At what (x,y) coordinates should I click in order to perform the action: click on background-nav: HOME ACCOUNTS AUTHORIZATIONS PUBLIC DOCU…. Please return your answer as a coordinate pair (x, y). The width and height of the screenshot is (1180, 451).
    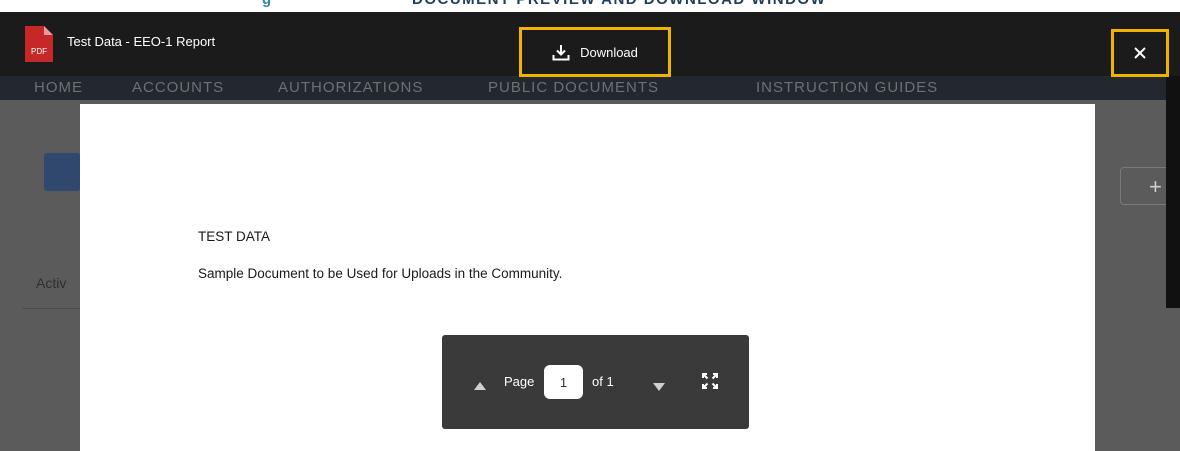
    Looking at the image, I should click on (590, 88).